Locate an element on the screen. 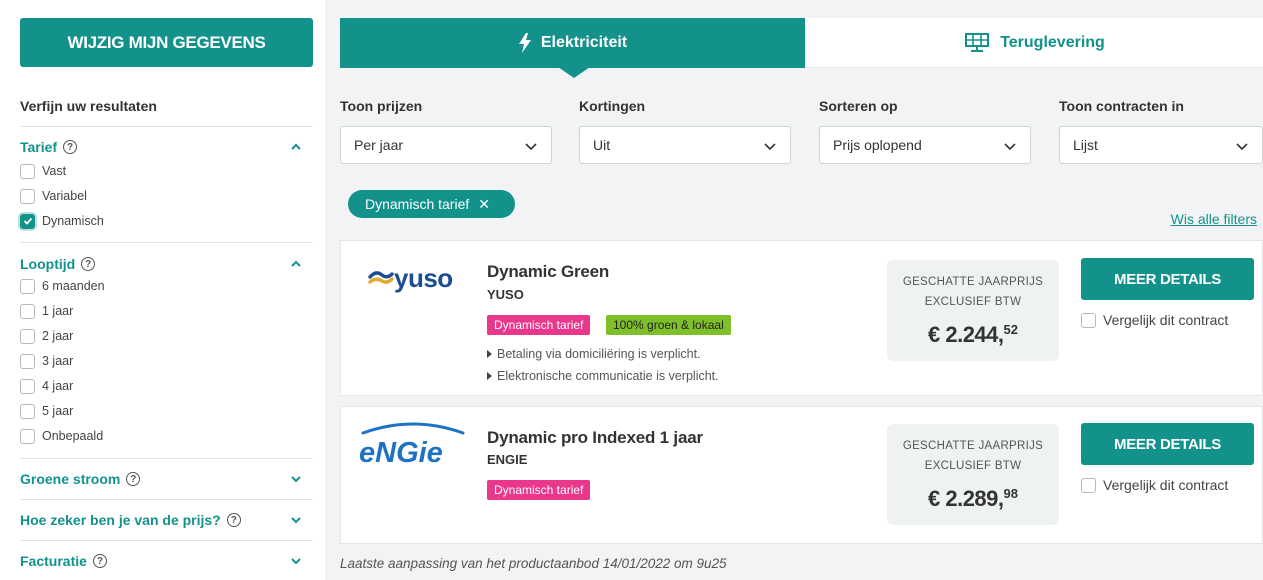 This screenshot has height=580, width=1263. provider-name: YUSO is located at coordinates (505, 294).